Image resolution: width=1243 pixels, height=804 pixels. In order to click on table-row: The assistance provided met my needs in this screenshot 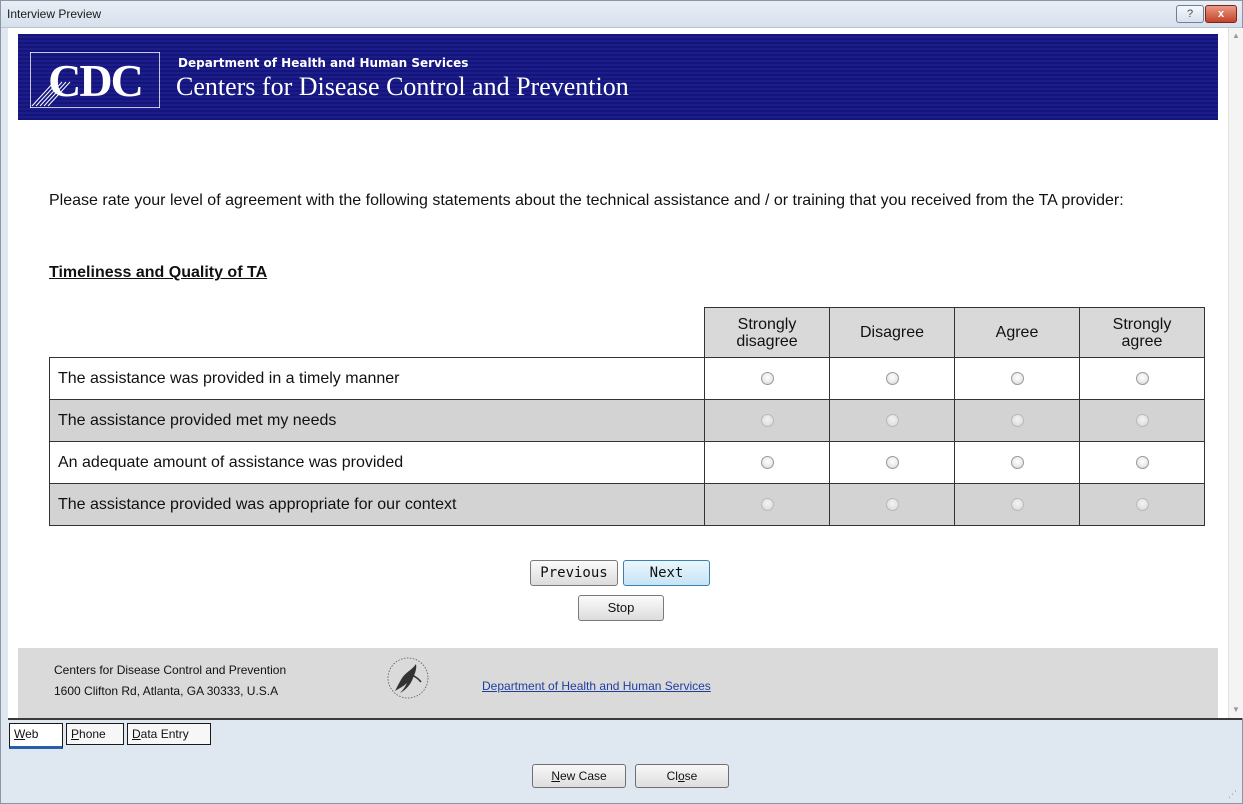, I will do `click(627, 420)`.